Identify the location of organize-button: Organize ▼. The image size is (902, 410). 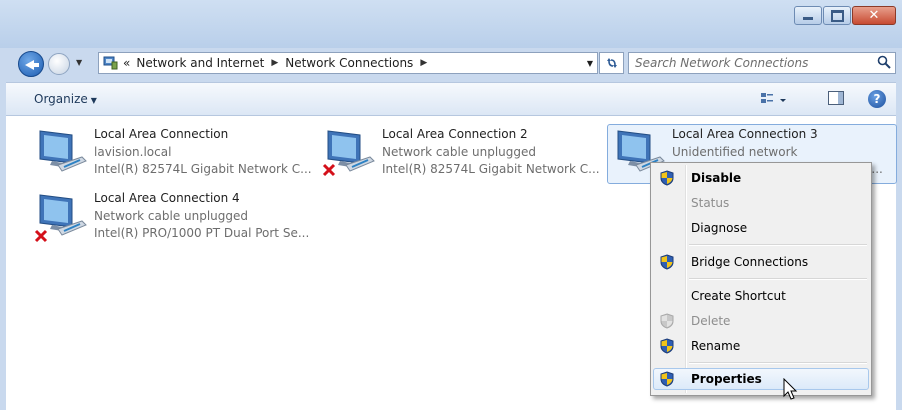
(65, 99).